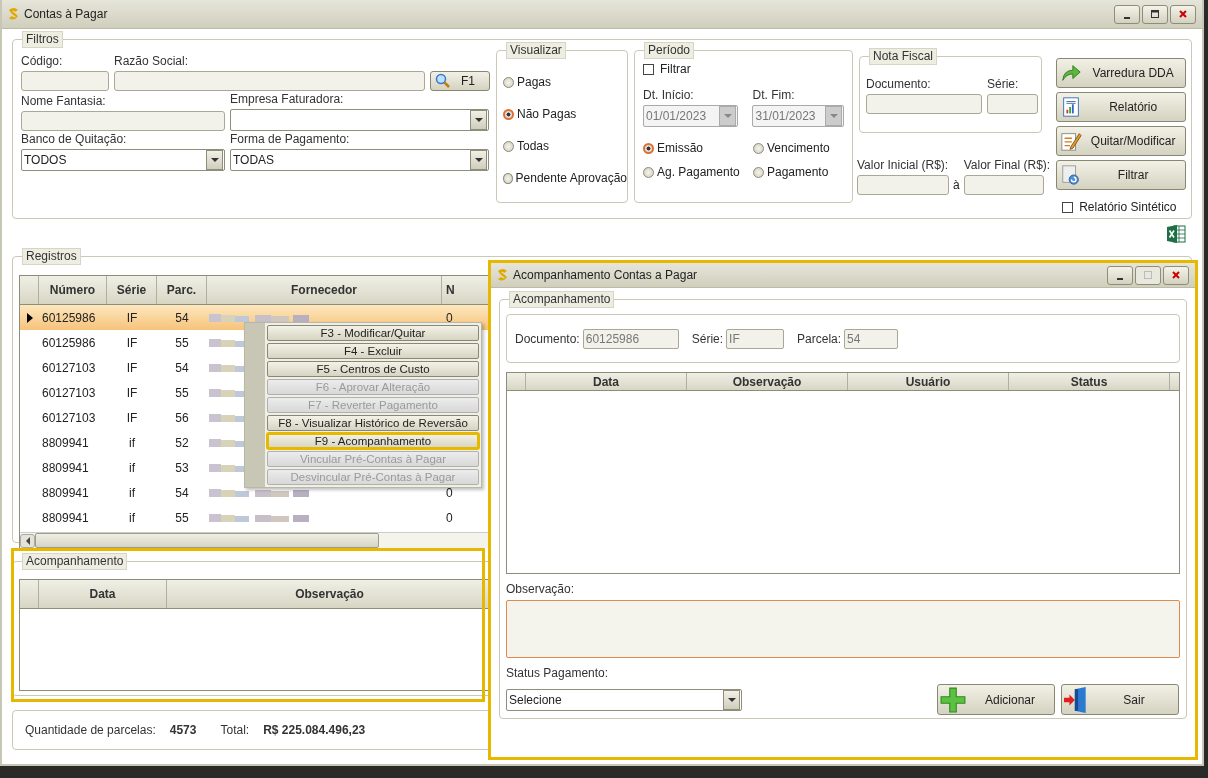 Image resolution: width=1208 pixels, height=778 pixels. I want to click on summary-value: 4573, so click(183, 730).